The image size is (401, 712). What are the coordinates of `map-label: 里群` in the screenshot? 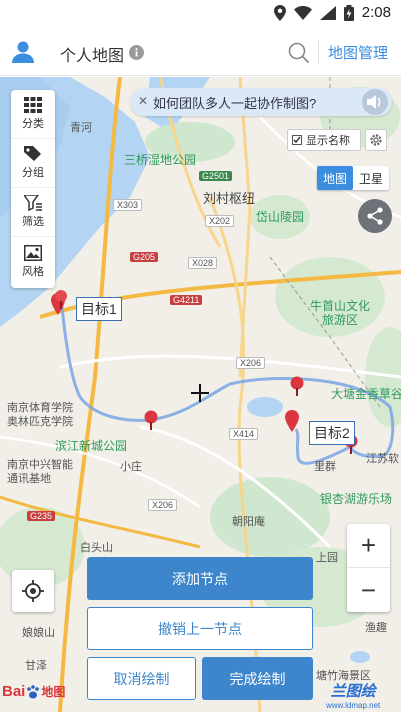 It's located at (325, 467).